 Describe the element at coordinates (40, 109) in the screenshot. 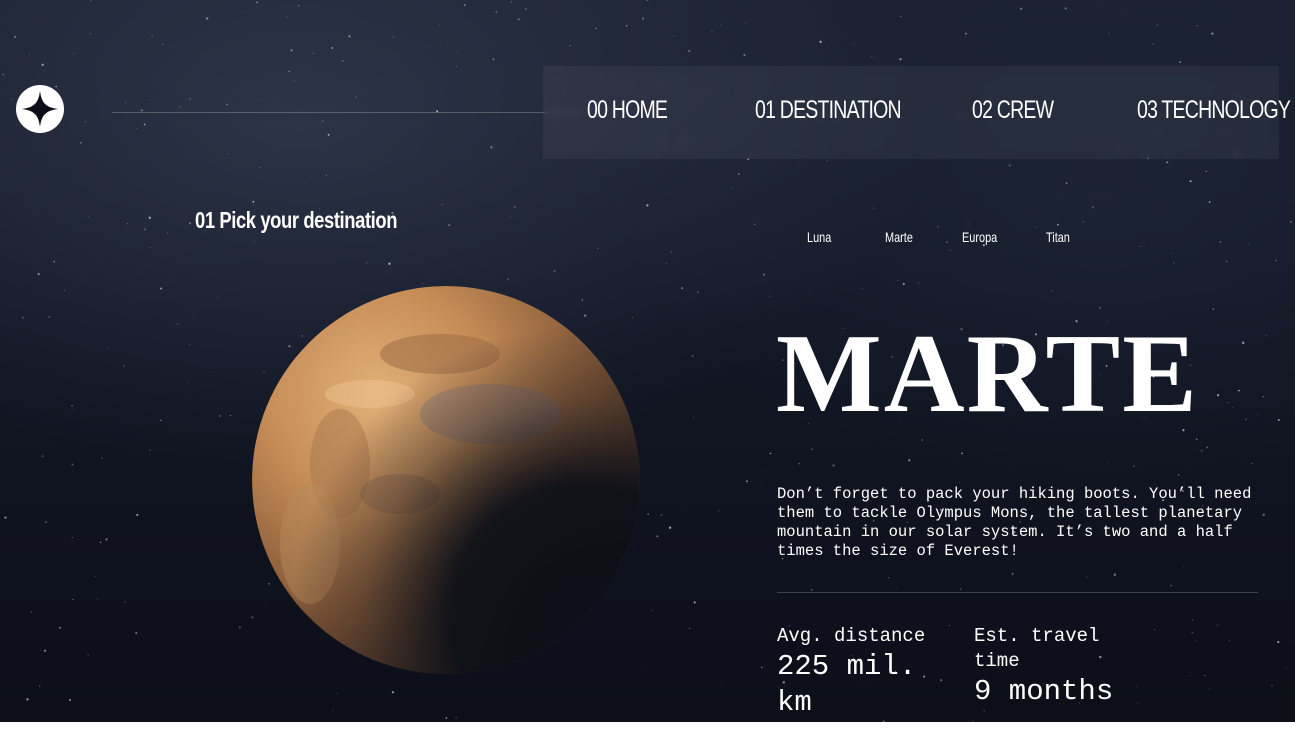

I see `logo` at that location.